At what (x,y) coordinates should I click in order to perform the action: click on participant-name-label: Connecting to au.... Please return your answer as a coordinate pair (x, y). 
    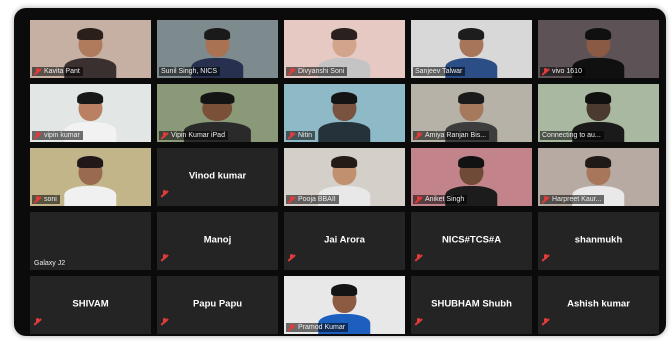
    Looking at the image, I should click on (572, 135).